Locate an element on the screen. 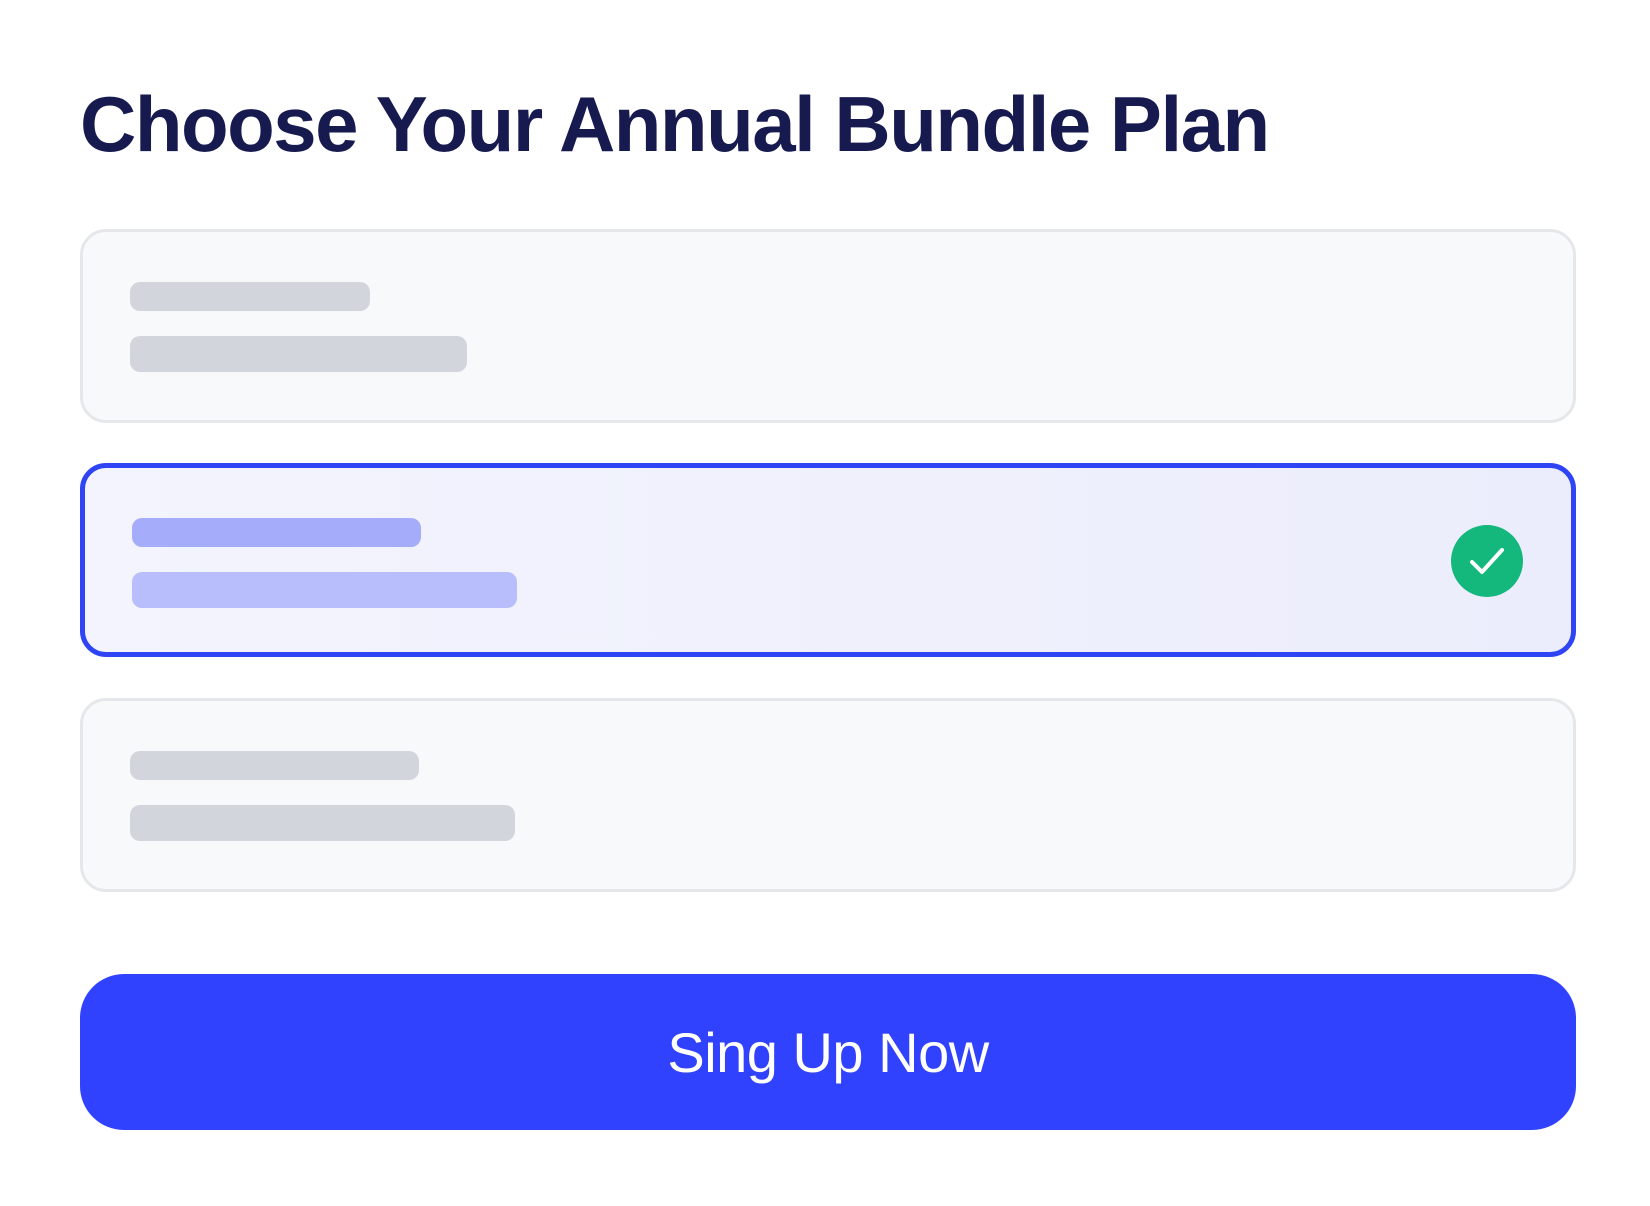  plan-option-2-selected is located at coordinates (828, 560).